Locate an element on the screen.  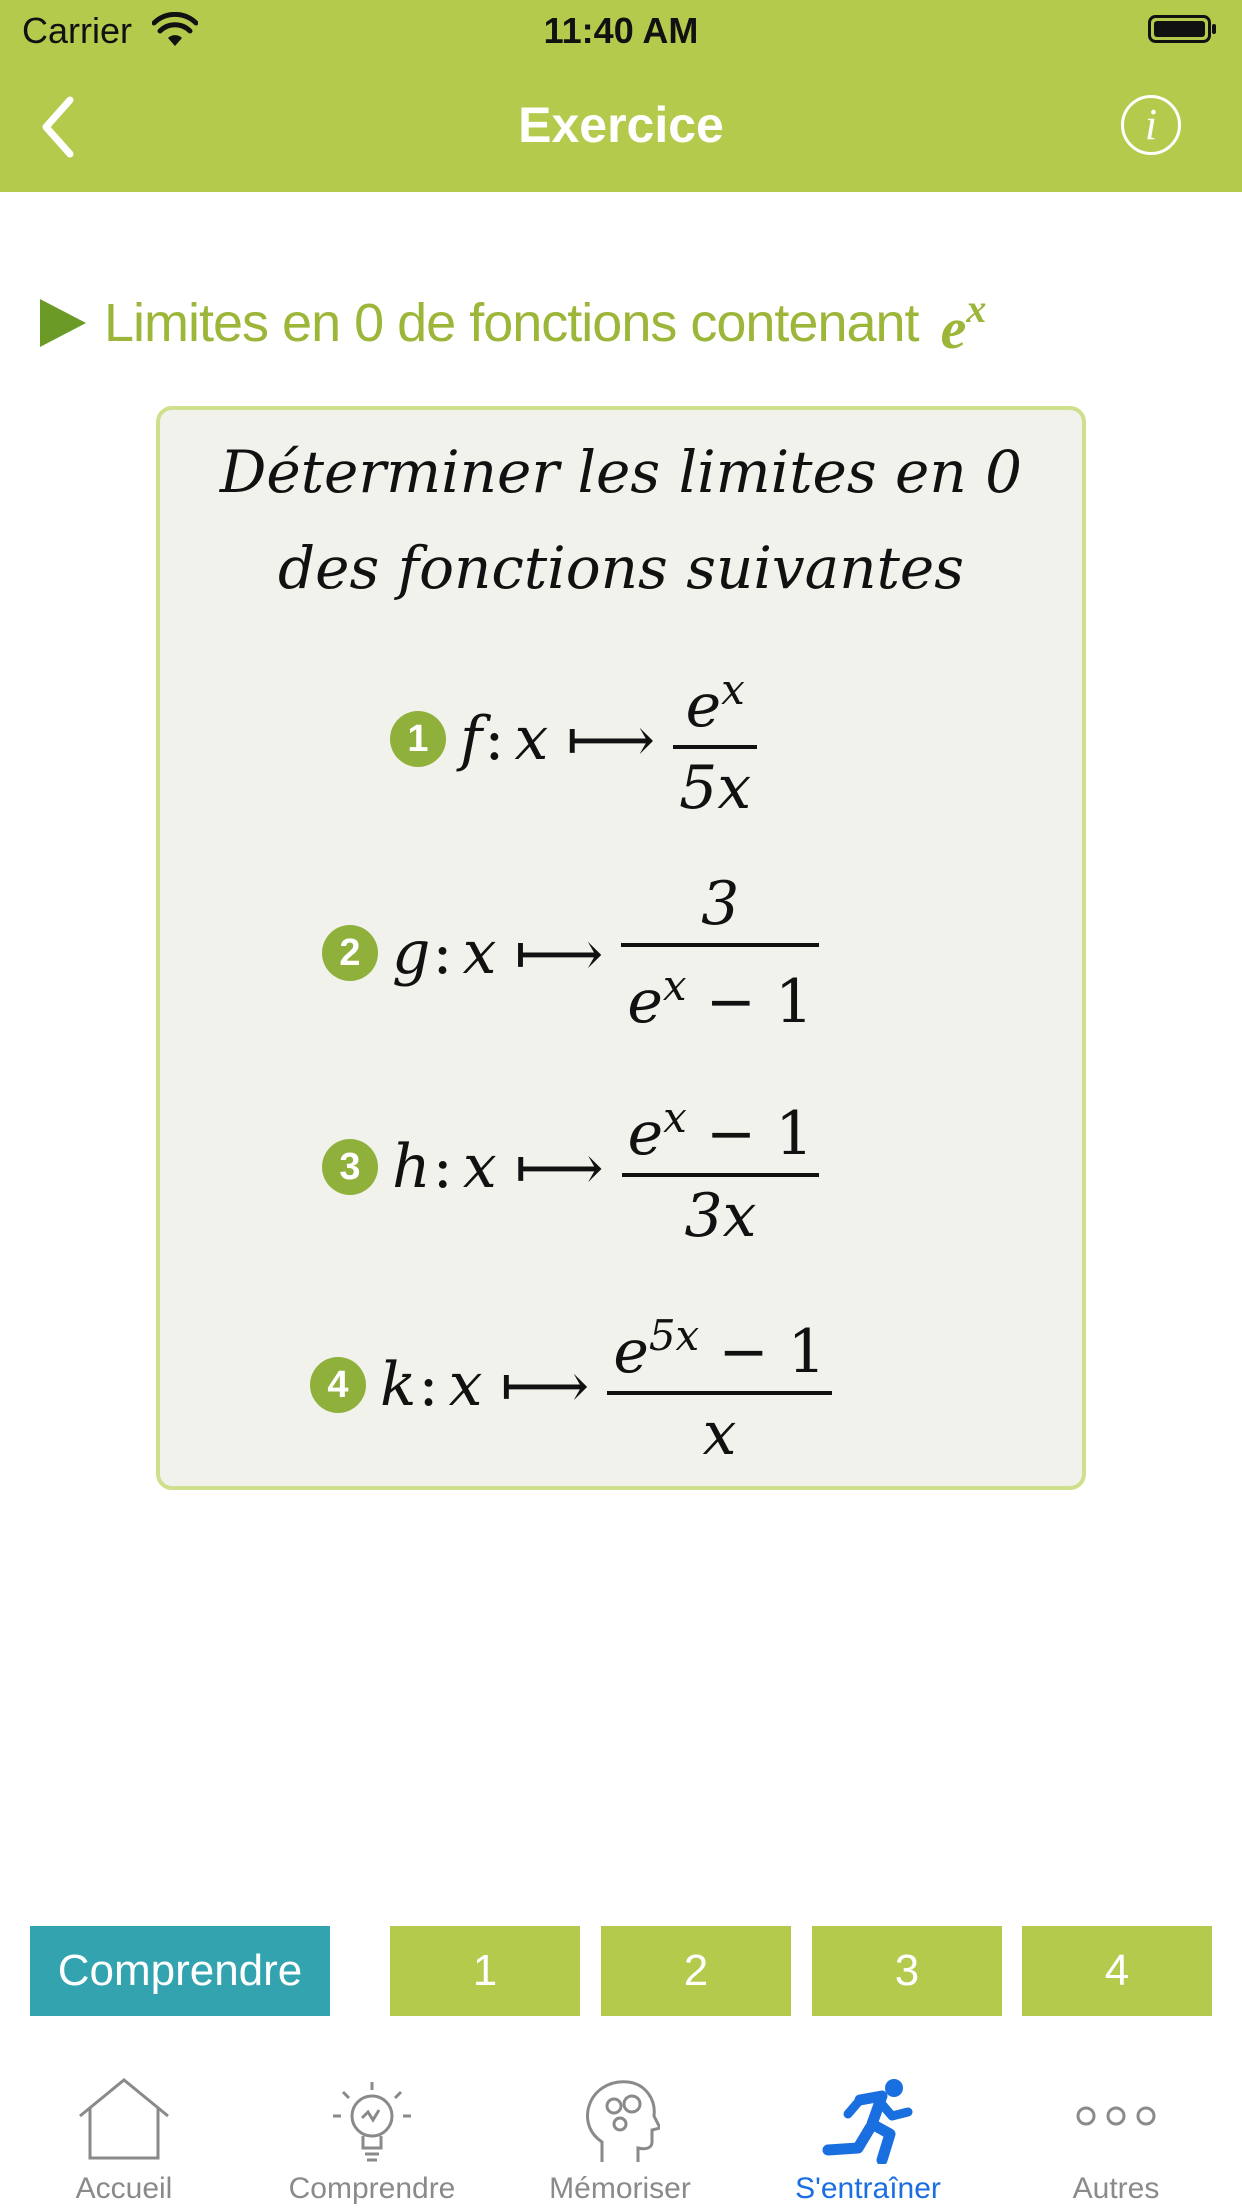
fraction-denominator: x is located at coordinates (719, 1434).